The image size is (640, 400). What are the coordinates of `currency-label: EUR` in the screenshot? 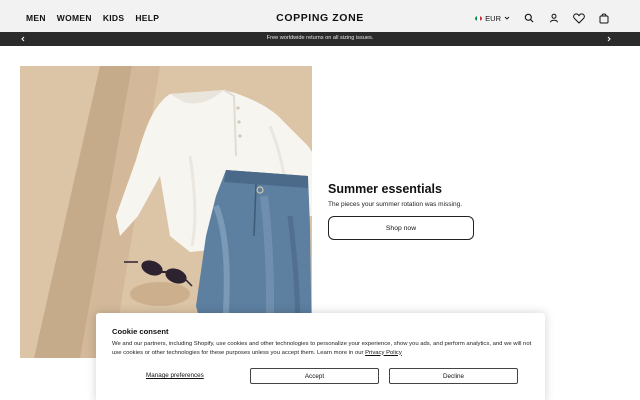 It's located at (493, 18).